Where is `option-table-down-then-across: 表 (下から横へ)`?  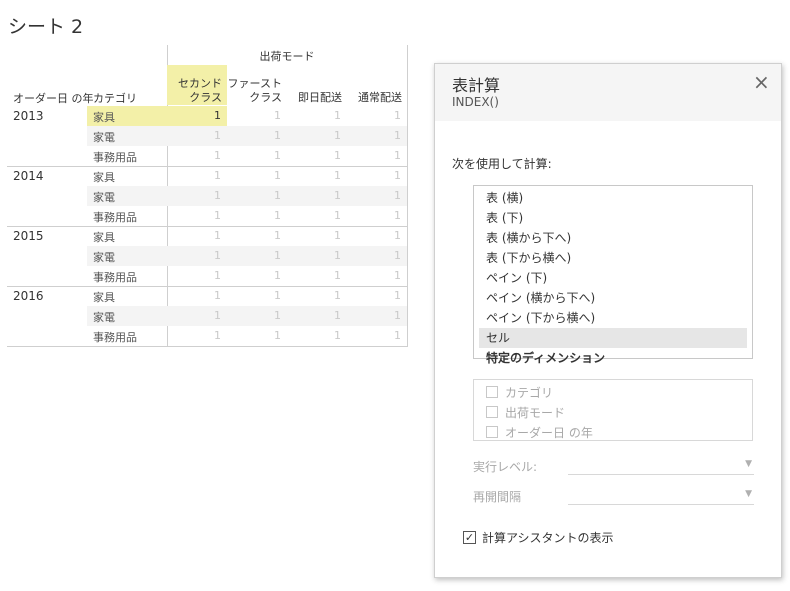 option-table-down-then-across: 表 (下から横へ) is located at coordinates (613, 258).